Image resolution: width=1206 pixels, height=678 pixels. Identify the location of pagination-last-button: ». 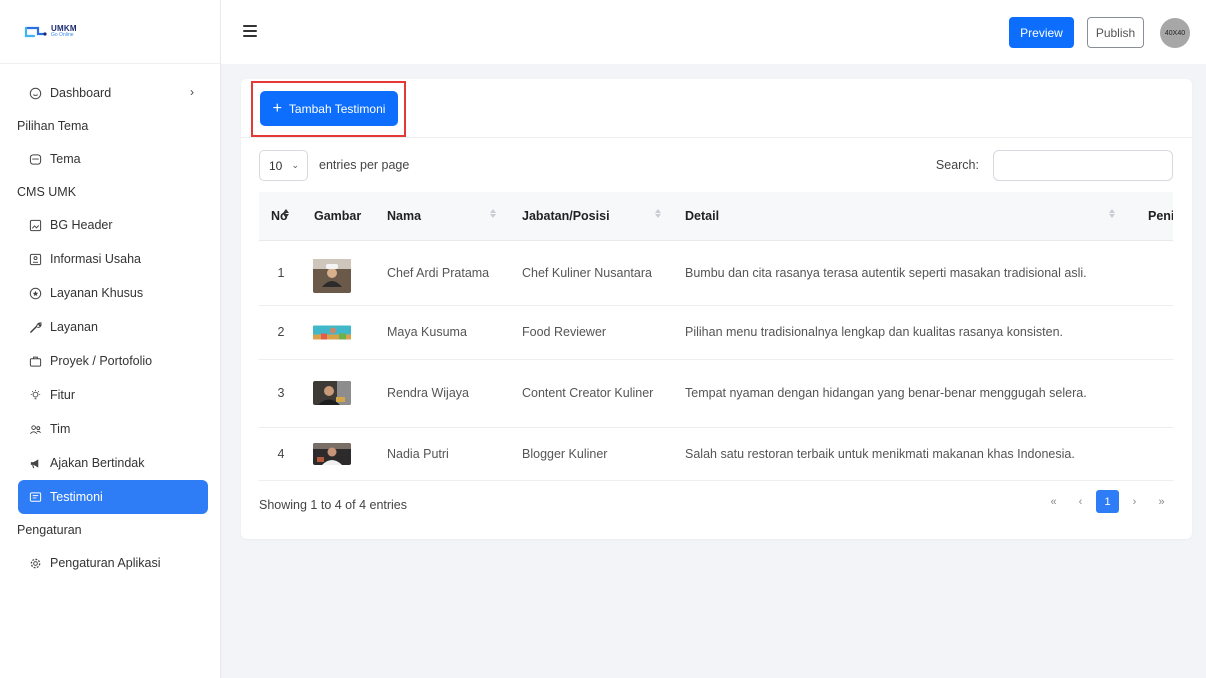
(1161, 501).